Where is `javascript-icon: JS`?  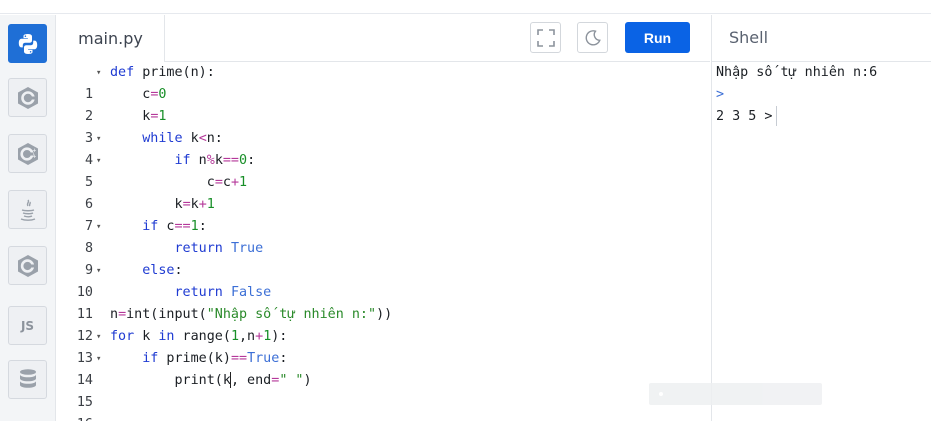 javascript-icon: JS is located at coordinates (27, 325).